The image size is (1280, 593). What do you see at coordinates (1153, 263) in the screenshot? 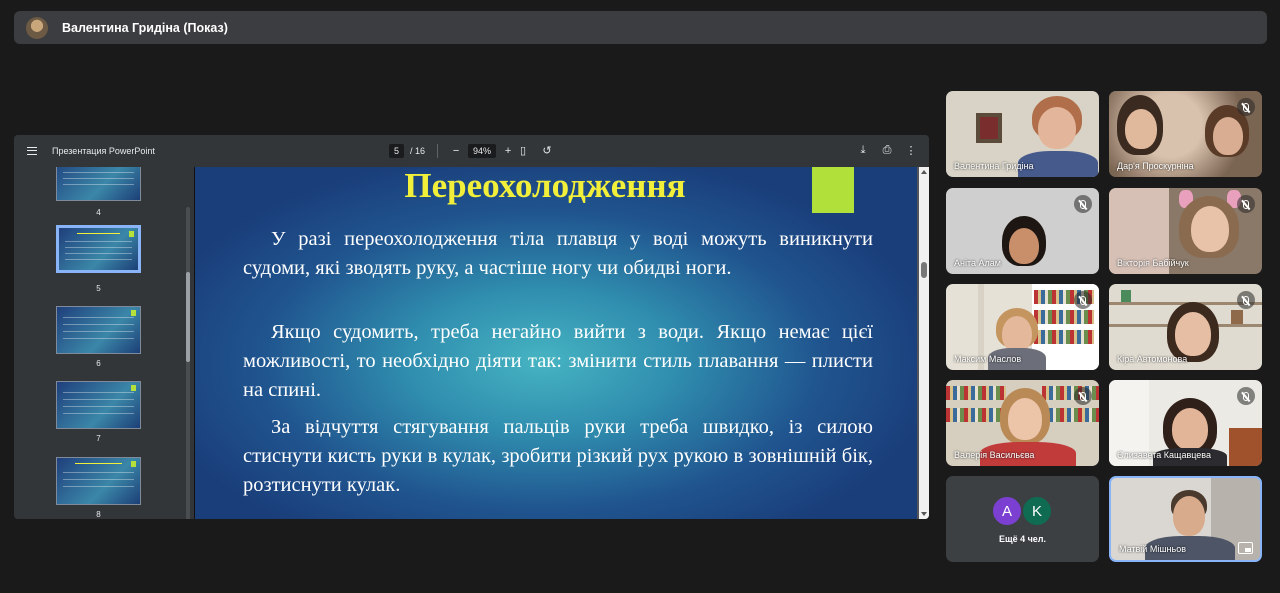
I see `participant-name: Вікторія Бабійчук` at bounding box center [1153, 263].